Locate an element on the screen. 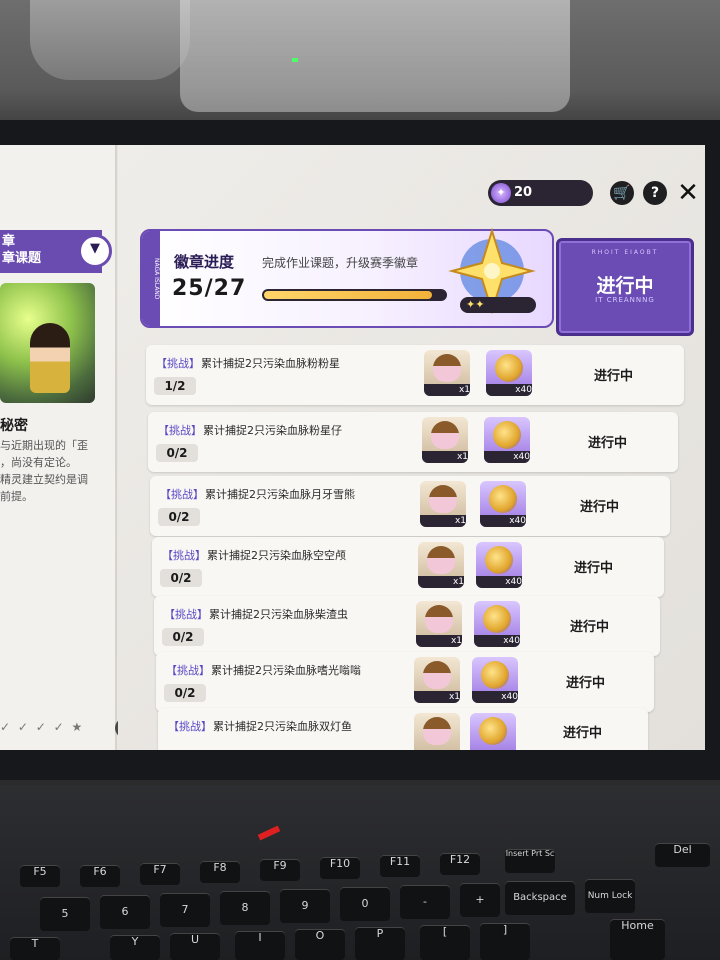 Image resolution: width=720 pixels, height=960 pixels. key-backspace: Backspace is located at coordinates (540, 898).